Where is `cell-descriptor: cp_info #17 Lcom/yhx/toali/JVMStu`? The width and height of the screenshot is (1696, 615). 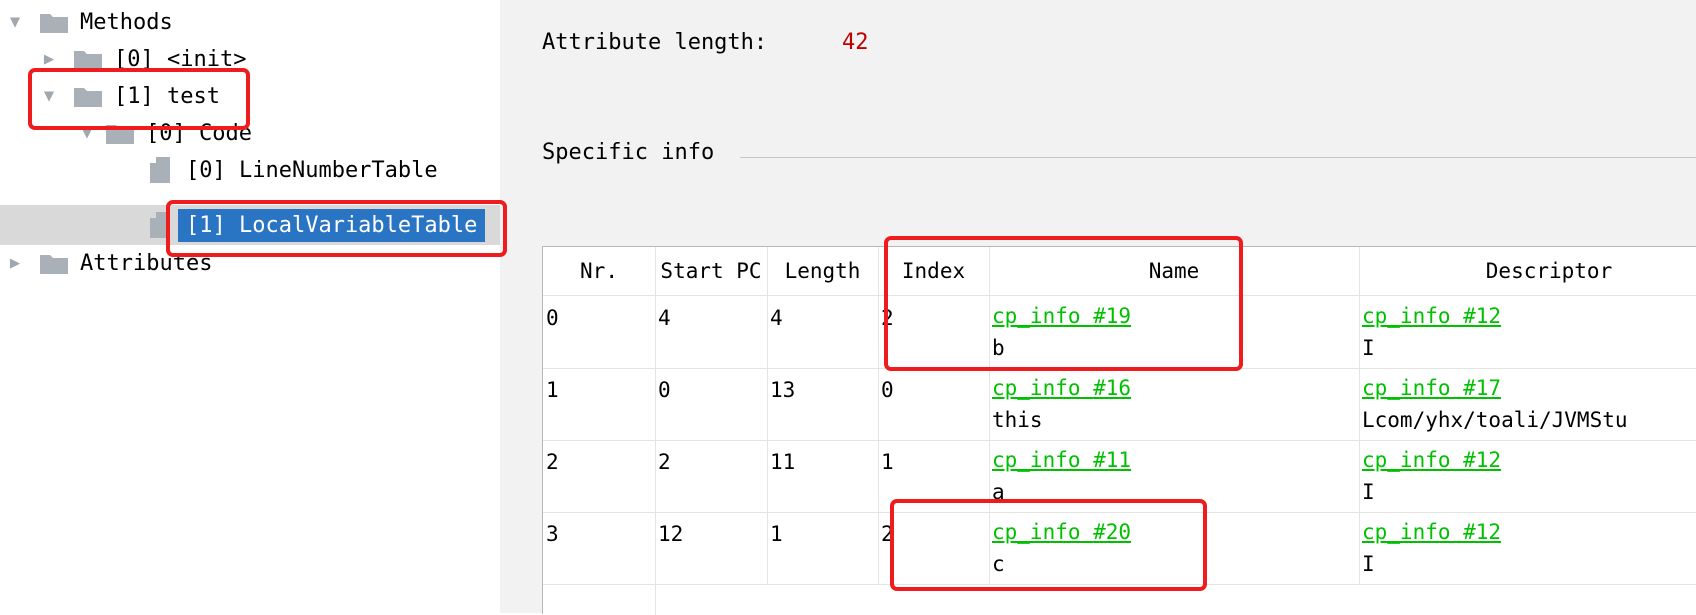
cell-descriptor: cp_info #17 Lcom/yhx/toali/JVMStu is located at coordinates (1527, 404).